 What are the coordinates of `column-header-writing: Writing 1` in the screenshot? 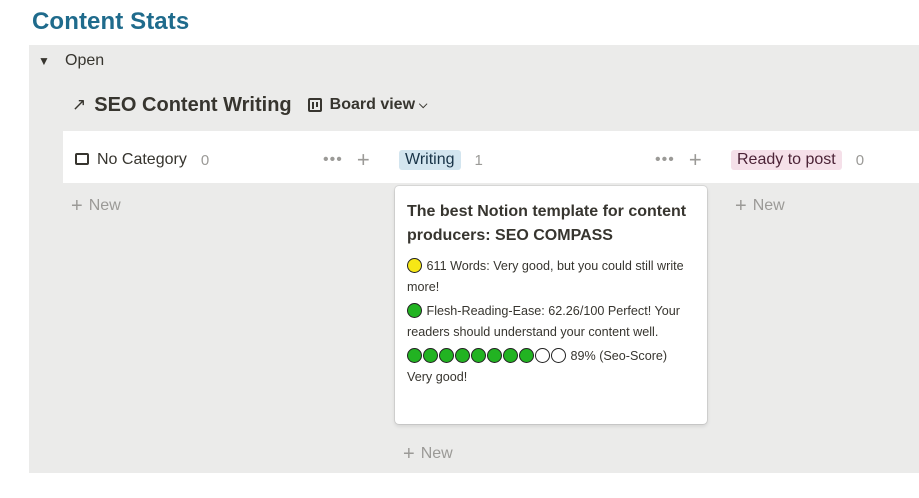 It's located at (441, 160).